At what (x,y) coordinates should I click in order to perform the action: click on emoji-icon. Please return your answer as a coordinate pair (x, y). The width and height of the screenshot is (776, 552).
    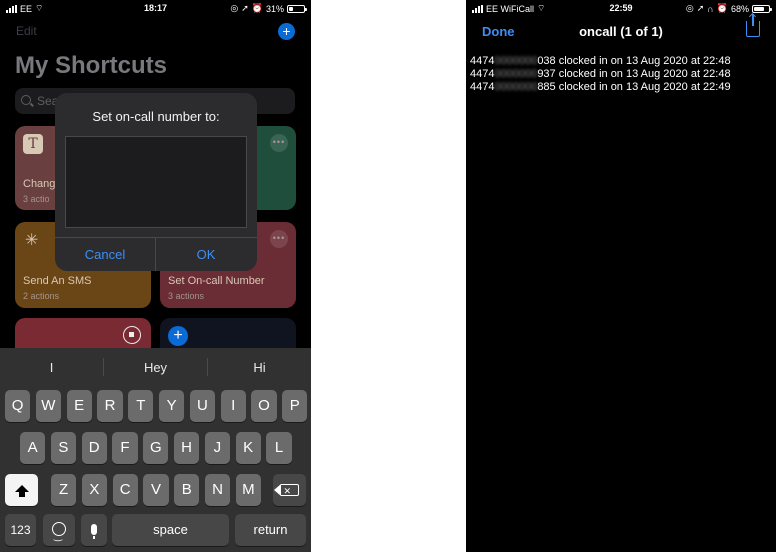
    Looking at the image, I should click on (59, 536).